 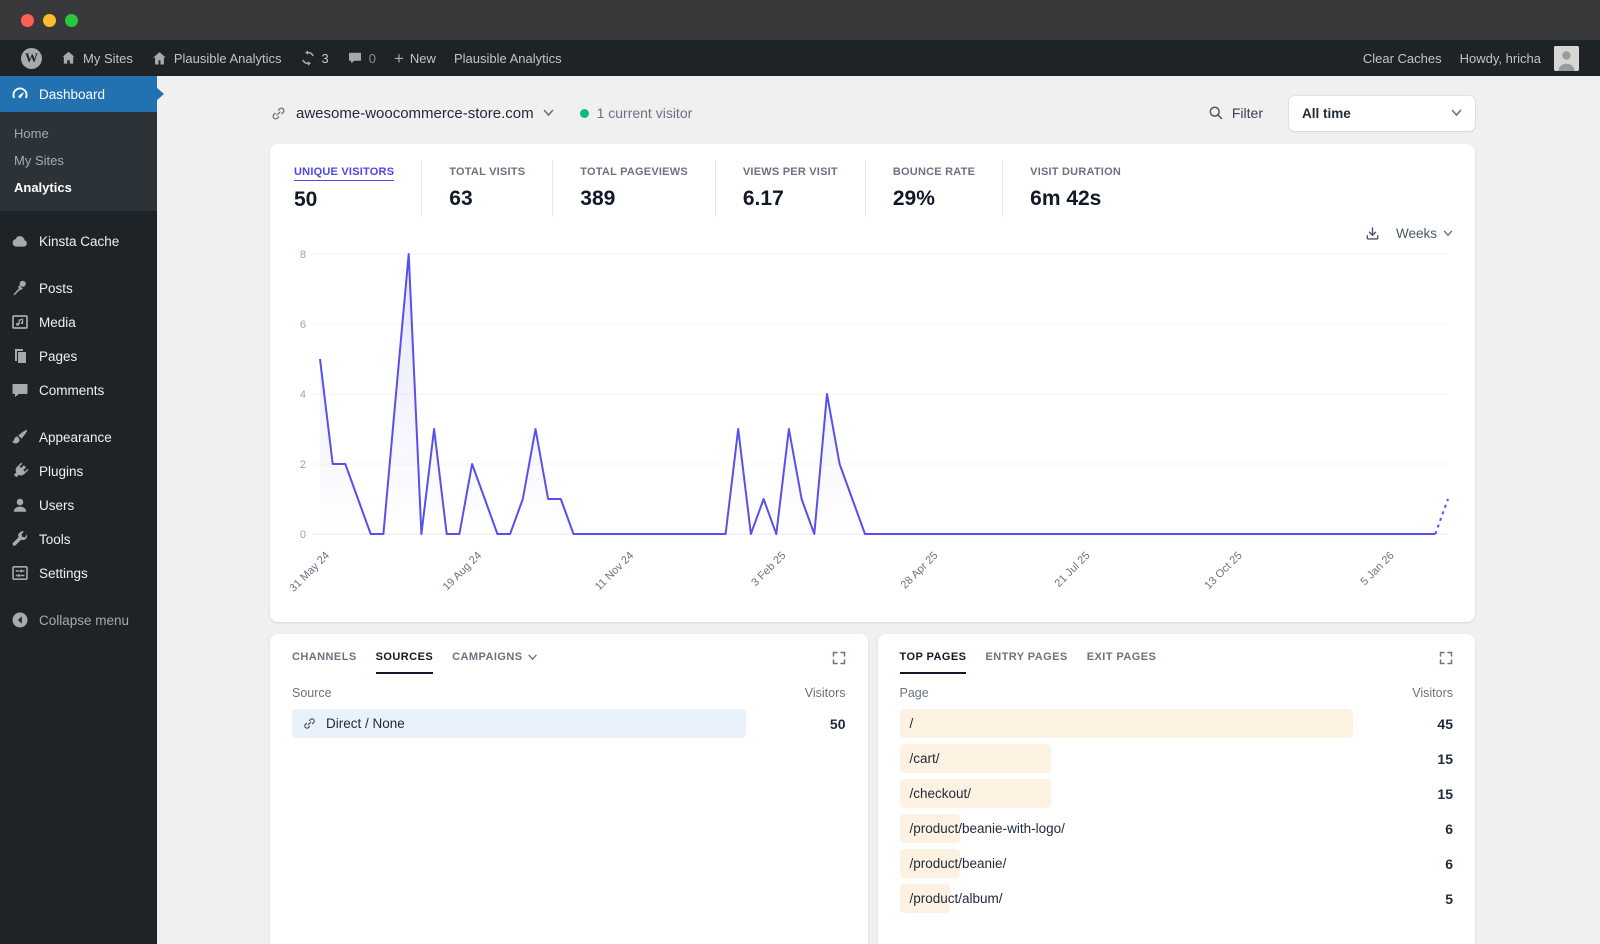 What do you see at coordinates (940, 793) in the screenshot?
I see `row-label-text: /checkout/` at bounding box center [940, 793].